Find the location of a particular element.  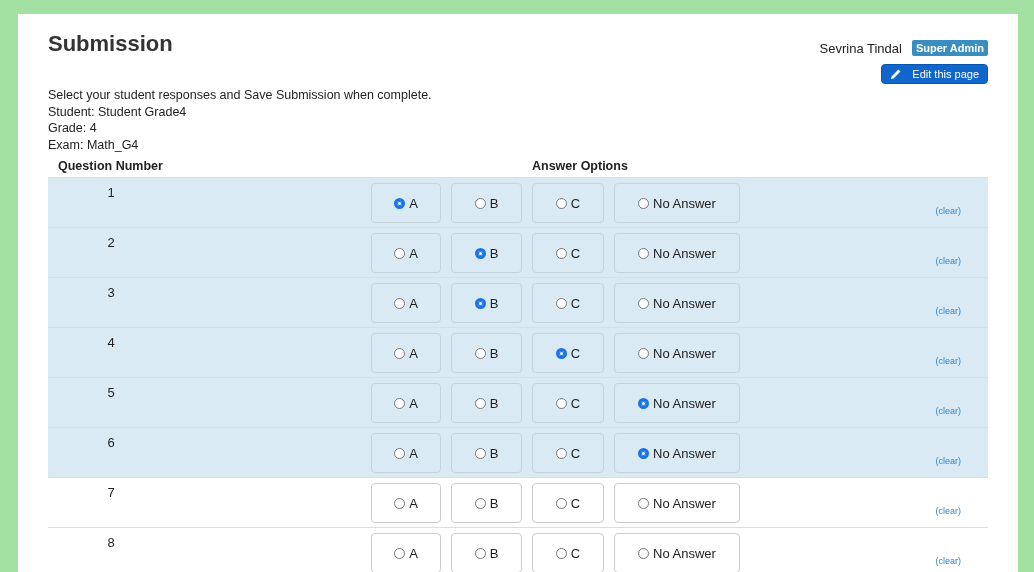

edit-page-button: Edit this page is located at coordinates (934, 74).